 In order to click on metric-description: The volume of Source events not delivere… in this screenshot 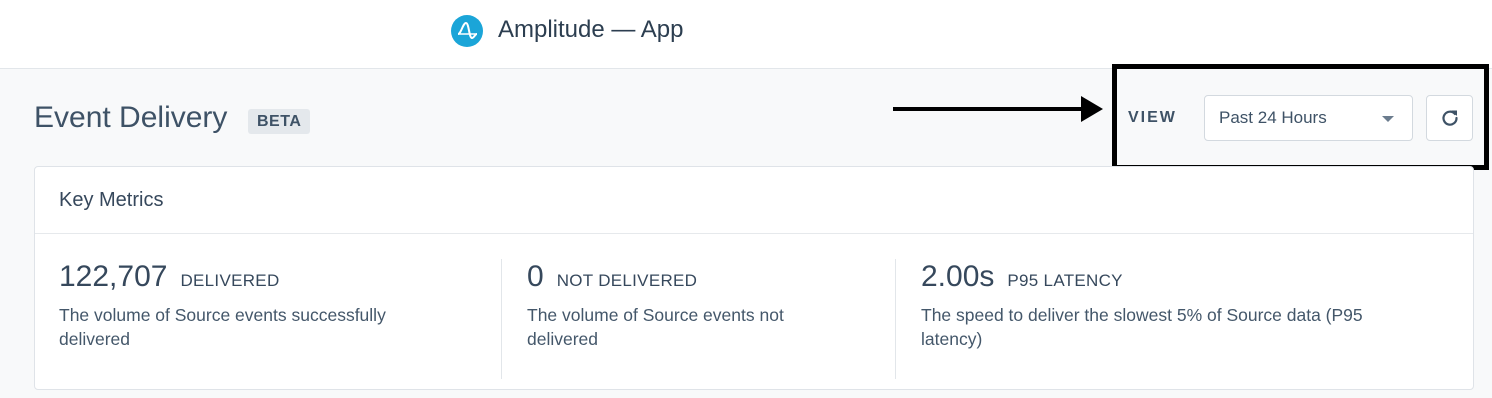, I will do `click(707, 327)`.